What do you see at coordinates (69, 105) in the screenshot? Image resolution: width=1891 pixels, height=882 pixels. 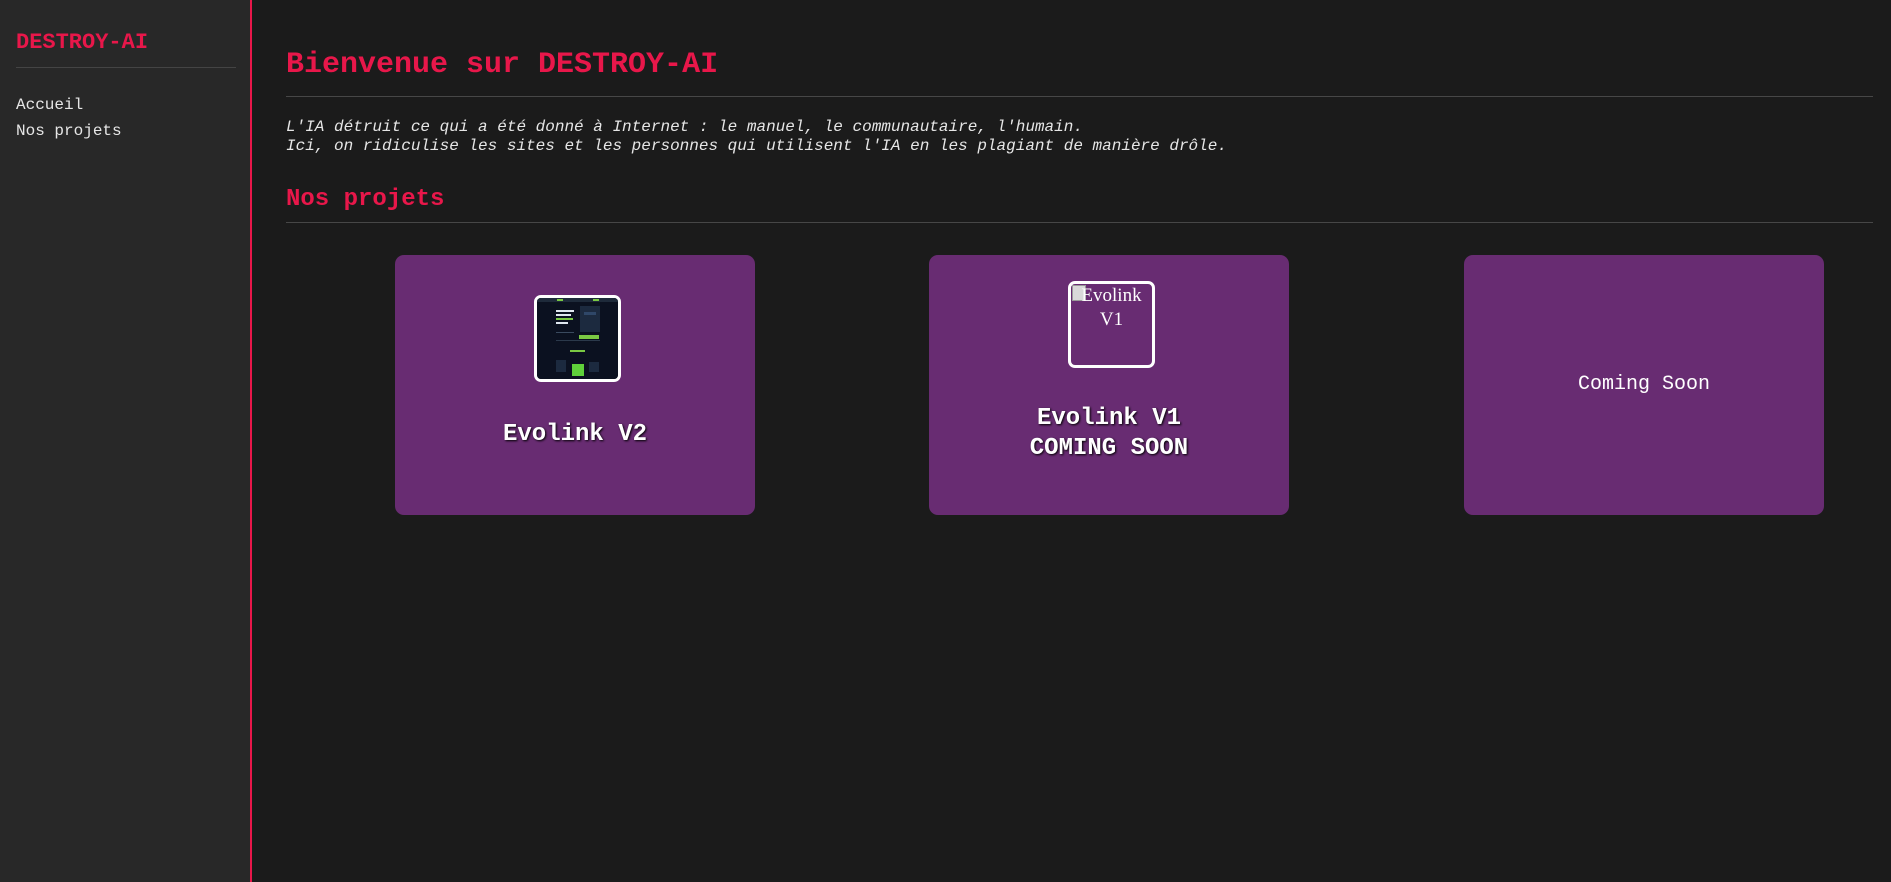 I see `nav-link-accueil: Accueil` at bounding box center [69, 105].